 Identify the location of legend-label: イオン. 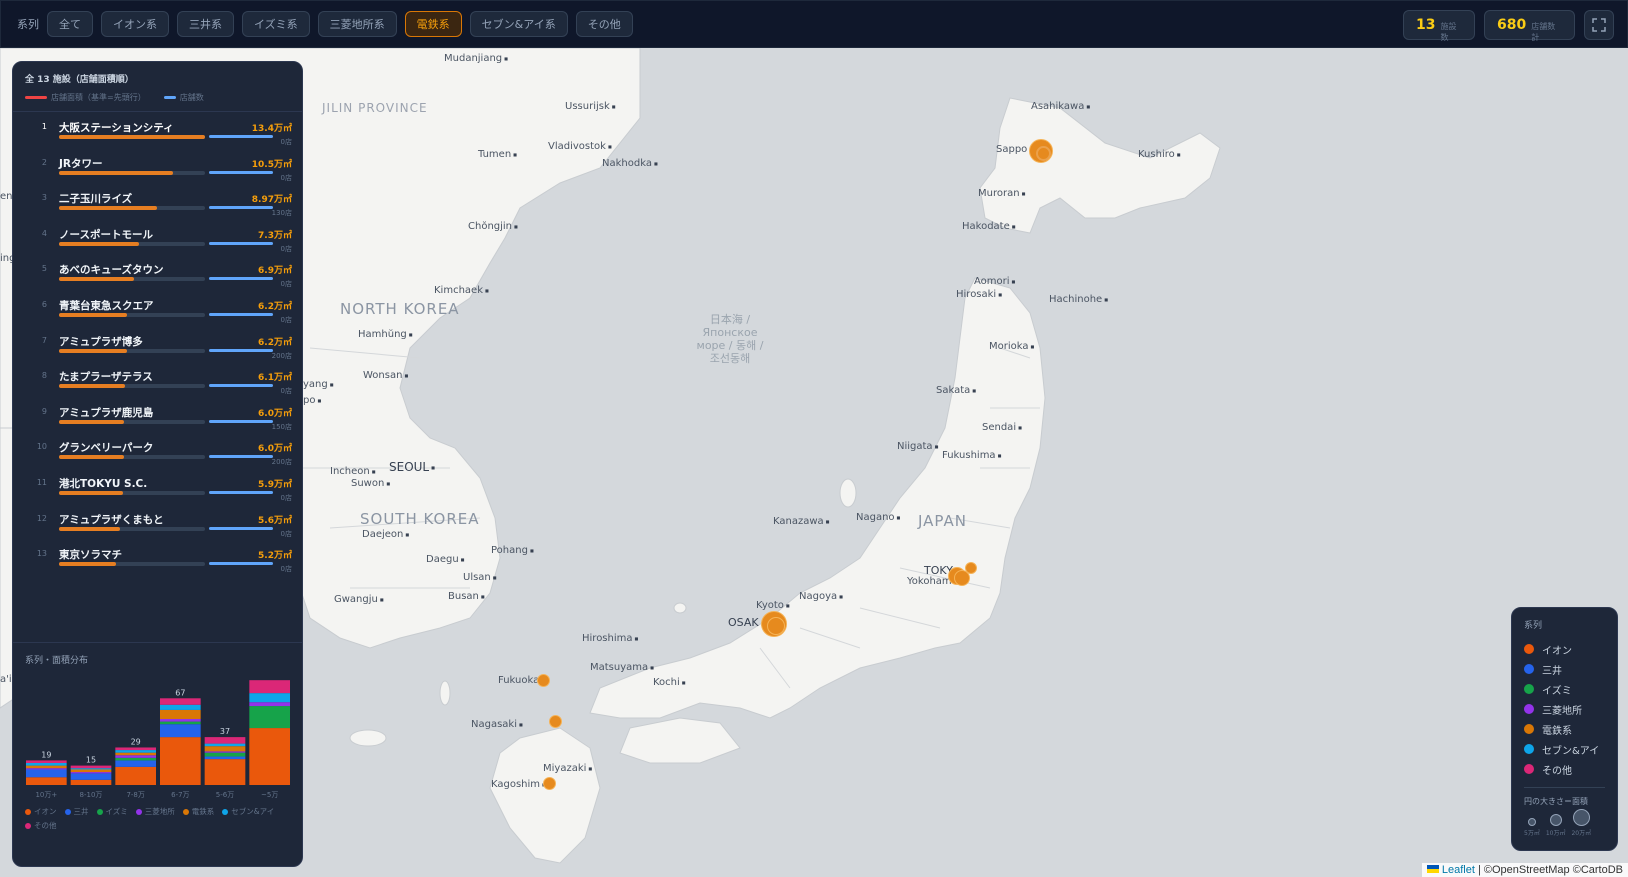
(1557, 651).